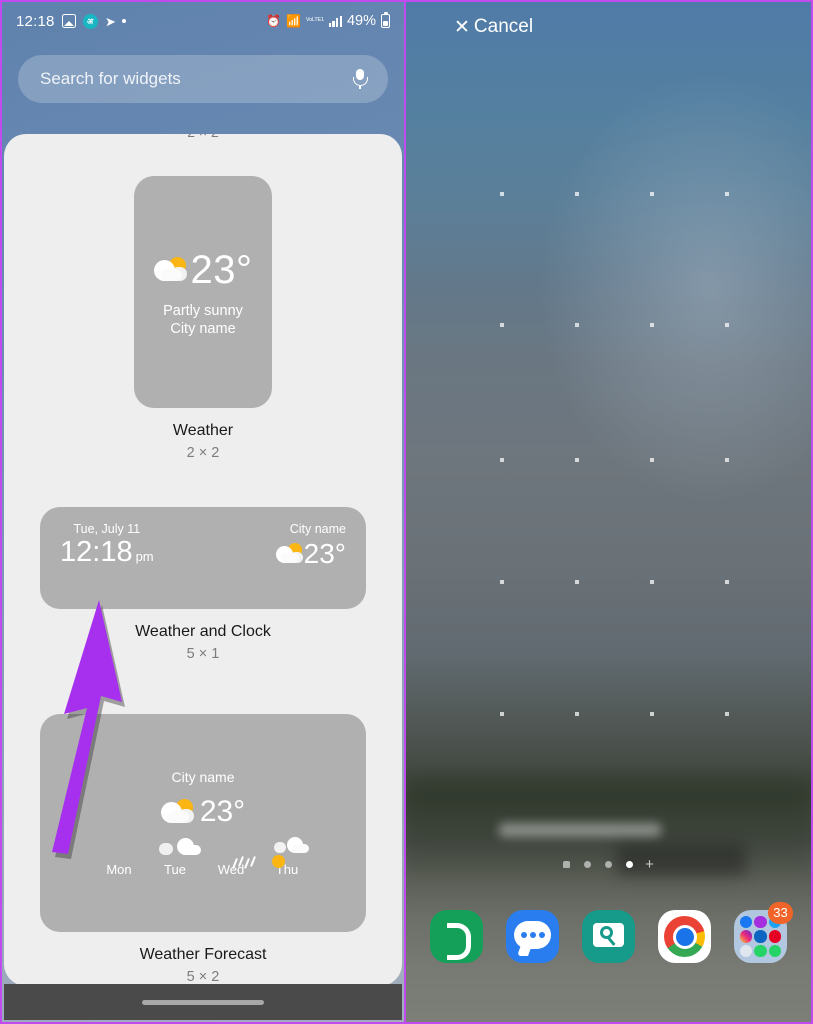  Describe the element at coordinates (203, 654) in the screenshot. I see `widget-size: 5 × 1` at that location.